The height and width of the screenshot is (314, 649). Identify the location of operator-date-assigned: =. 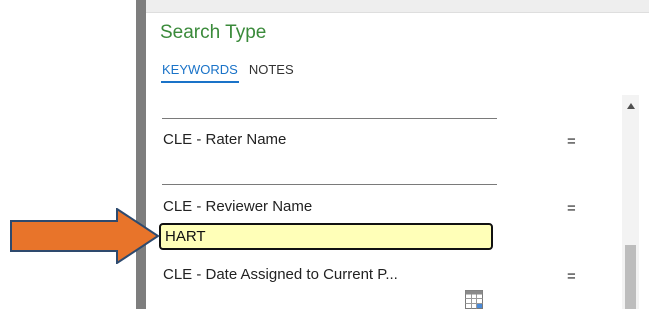
(571, 276).